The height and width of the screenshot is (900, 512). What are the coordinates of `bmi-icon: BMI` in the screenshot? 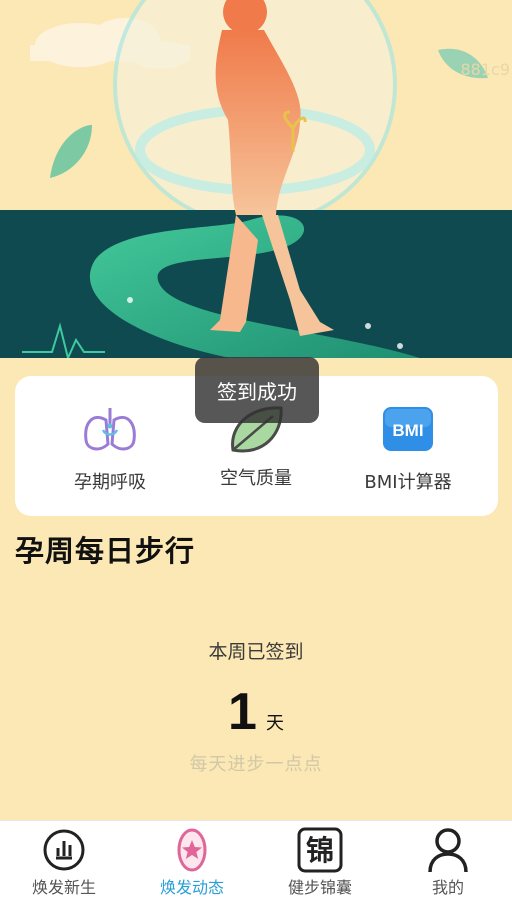 It's located at (408, 429).